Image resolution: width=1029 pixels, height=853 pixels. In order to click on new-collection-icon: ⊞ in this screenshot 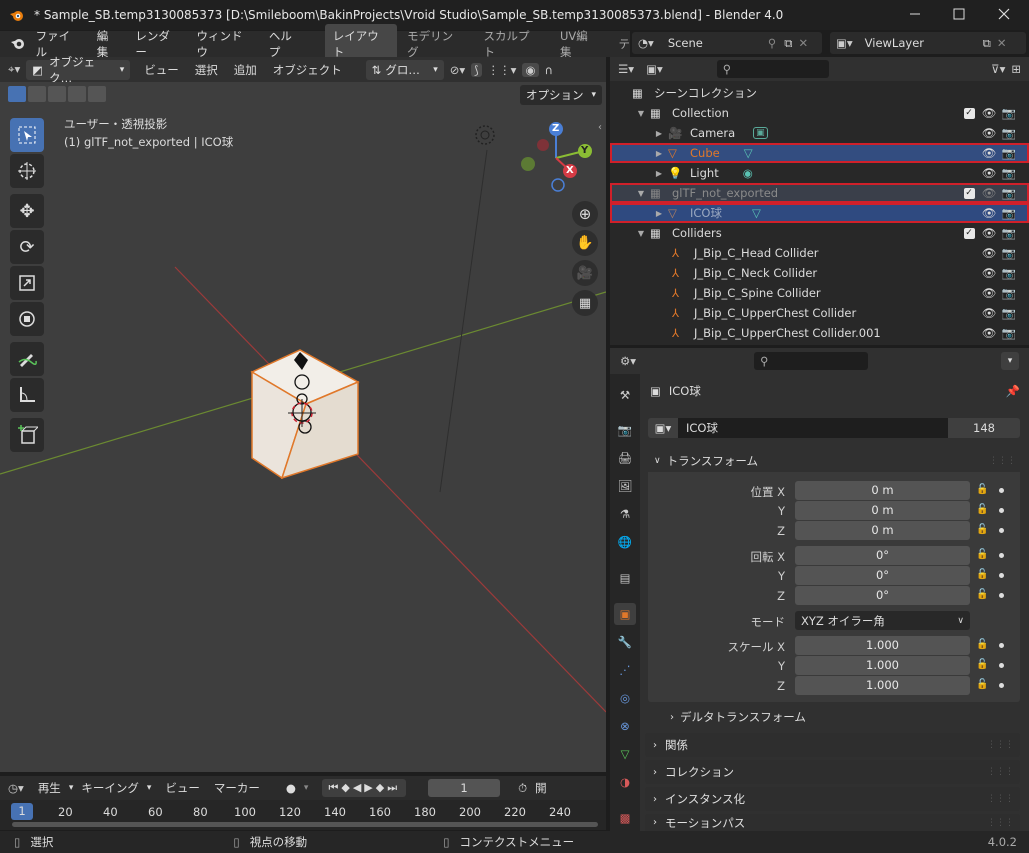, I will do `click(1016, 69)`.